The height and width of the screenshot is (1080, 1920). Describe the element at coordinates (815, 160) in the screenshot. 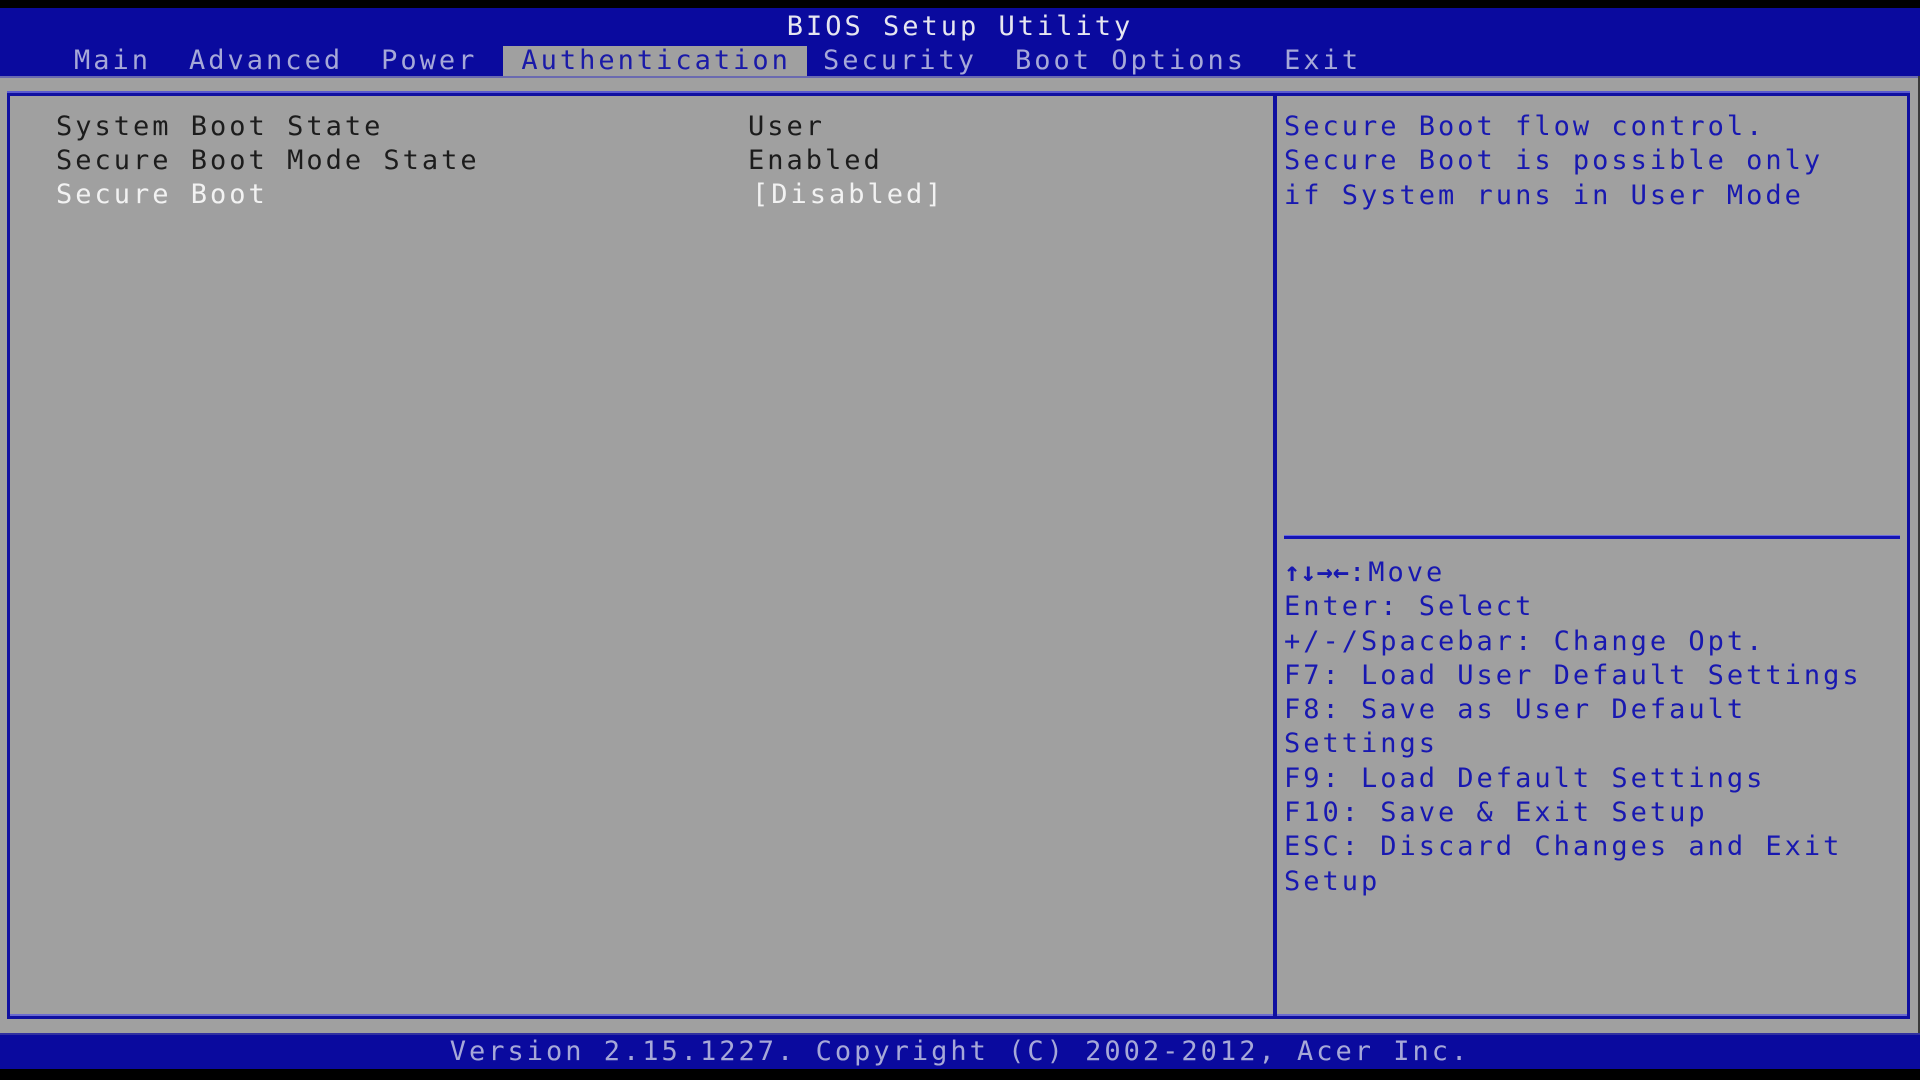

I see `setting-value: Enabled` at that location.